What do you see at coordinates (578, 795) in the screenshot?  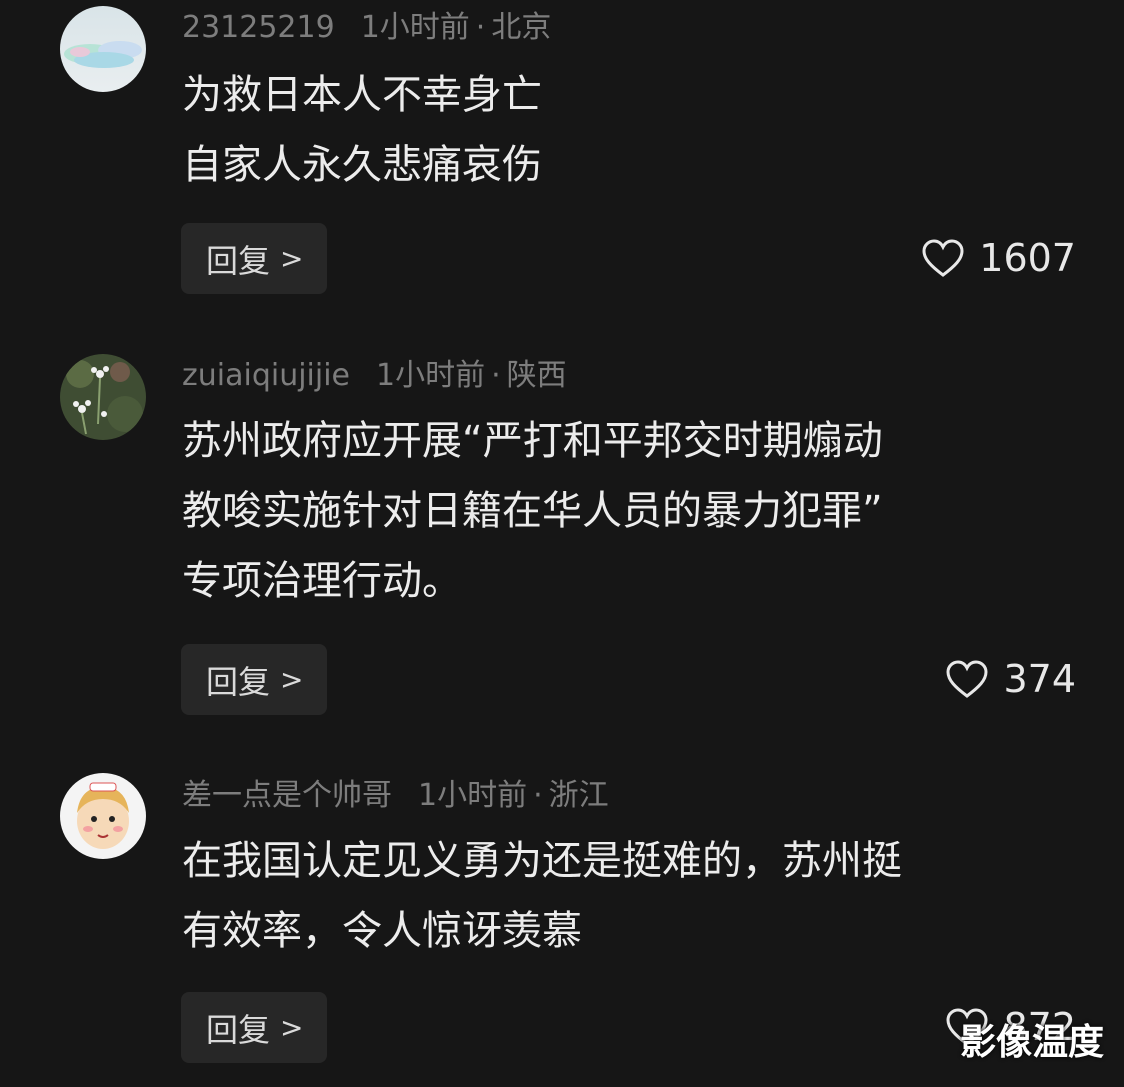 I see `comment-location: 浙江` at bounding box center [578, 795].